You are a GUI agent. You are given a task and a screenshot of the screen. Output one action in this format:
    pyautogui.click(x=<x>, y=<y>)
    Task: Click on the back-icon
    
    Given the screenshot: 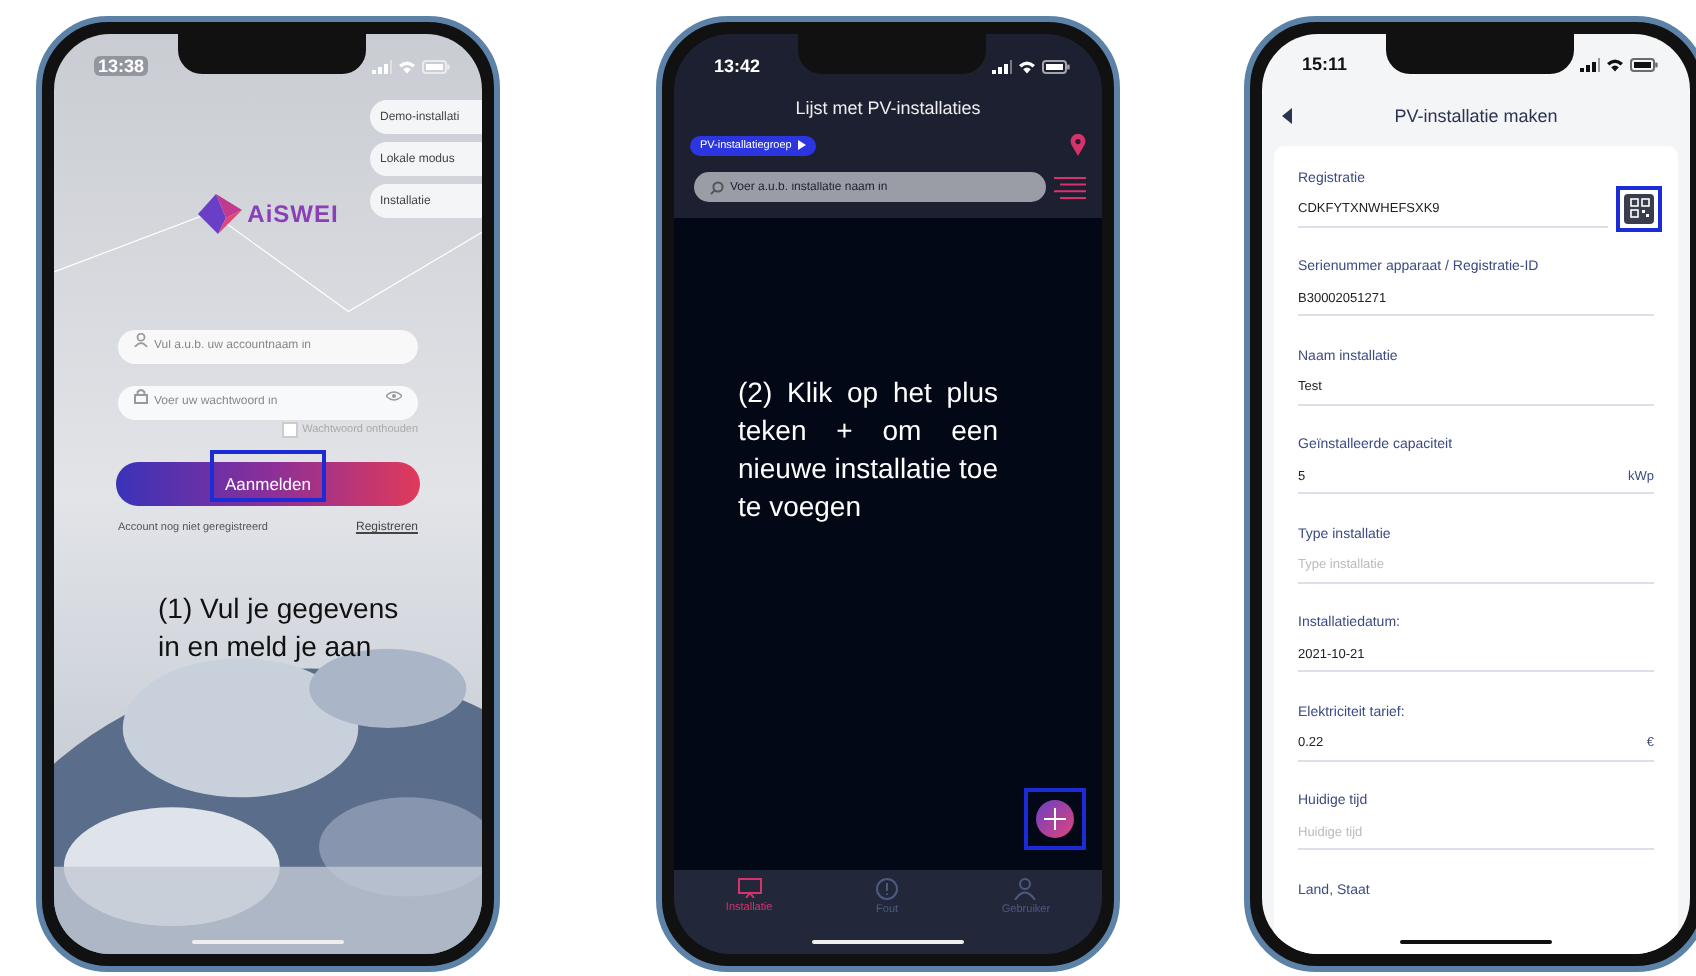 What is the action you would take?
    pyautogui.click(x=1287, y=115)
    